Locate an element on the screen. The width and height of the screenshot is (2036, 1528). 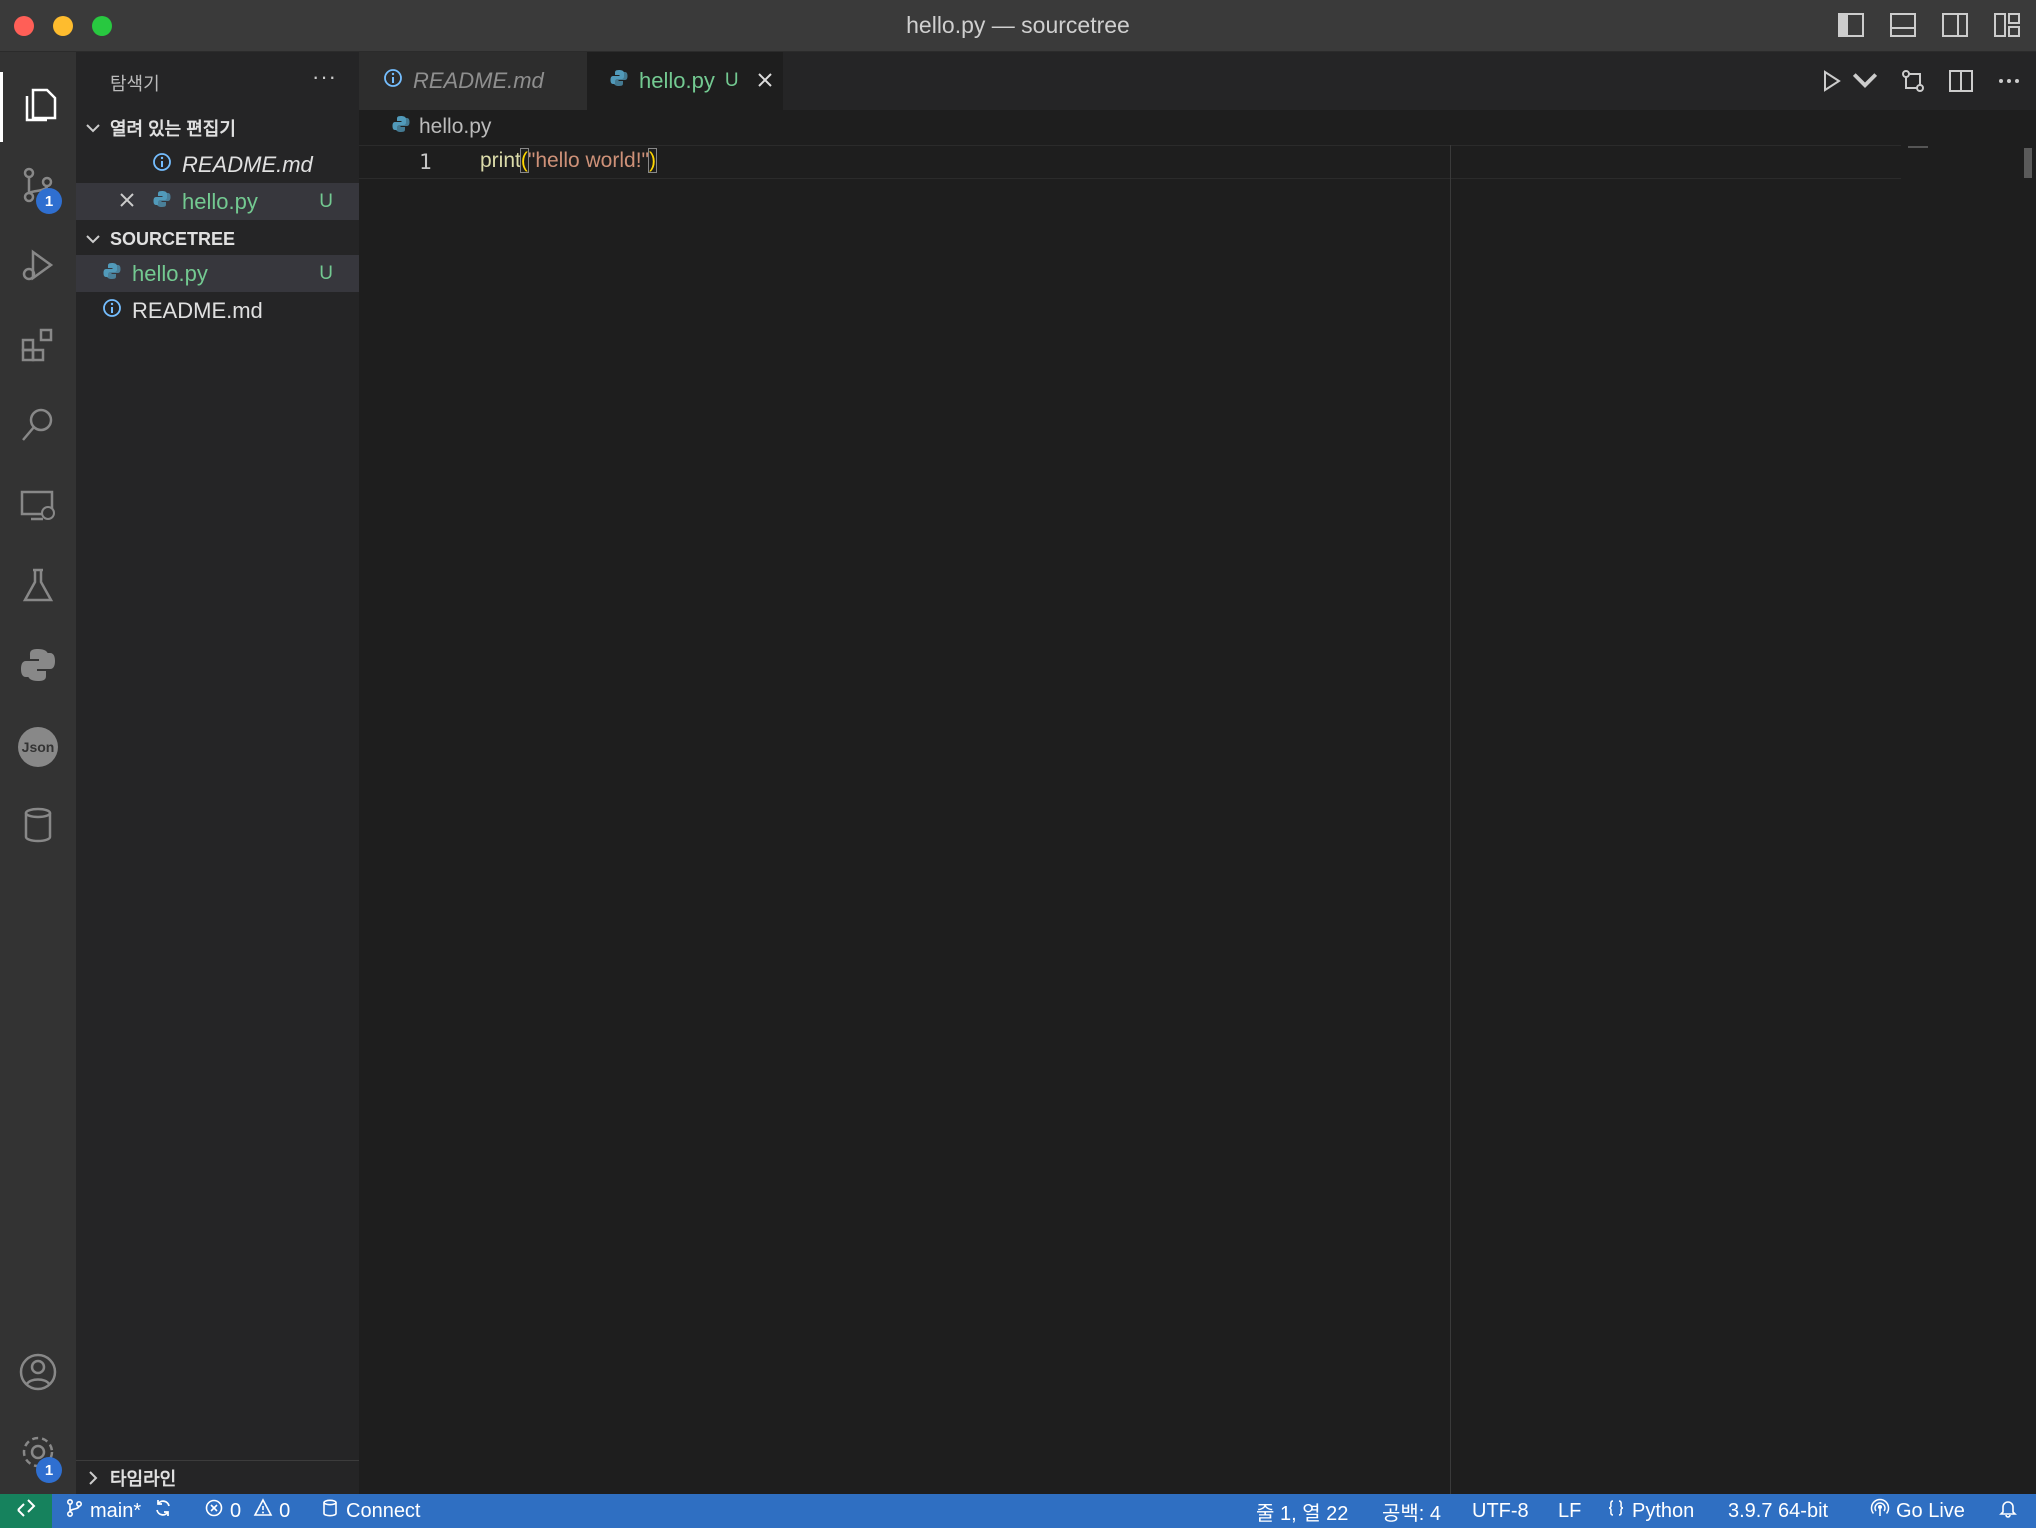
broadcast-icon is located at coordinates (1880, 1511).